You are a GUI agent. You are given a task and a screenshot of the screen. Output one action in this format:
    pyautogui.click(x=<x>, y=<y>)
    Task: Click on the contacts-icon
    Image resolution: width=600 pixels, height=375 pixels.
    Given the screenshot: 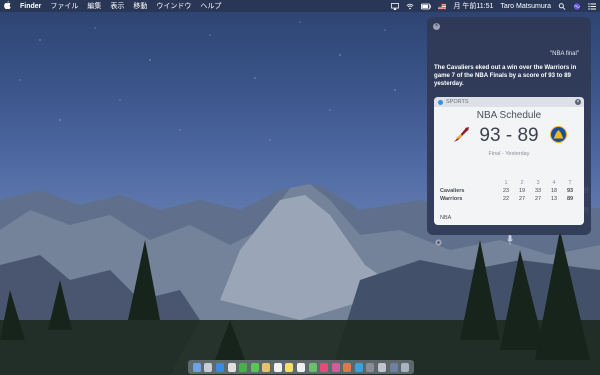 What is the action you would take?
    pyautogui.click(x=266, y=367)
    